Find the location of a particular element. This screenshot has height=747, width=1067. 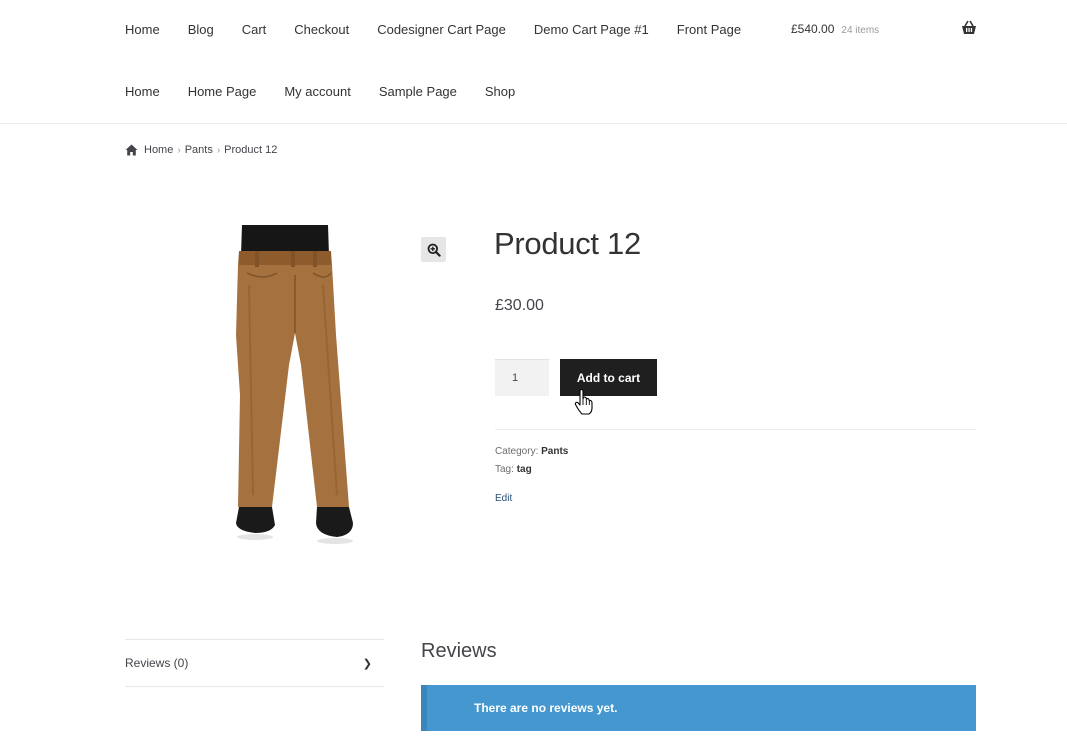

category-label: Category: is located at coordinates (517, 451).